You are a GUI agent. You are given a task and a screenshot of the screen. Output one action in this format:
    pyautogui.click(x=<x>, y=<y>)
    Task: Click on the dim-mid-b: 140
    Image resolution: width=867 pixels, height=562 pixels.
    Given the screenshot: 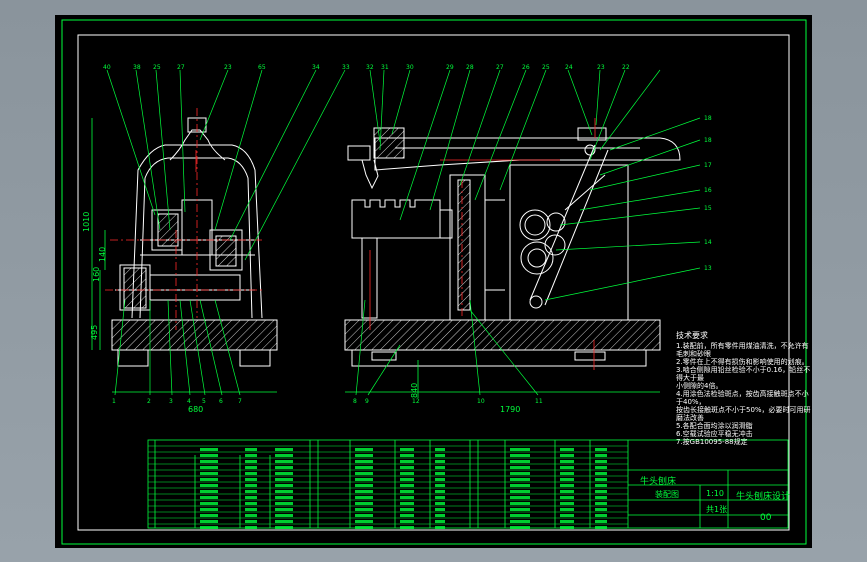 What is the action you would take?
    pyautogui.click(x=102, y=254)
    